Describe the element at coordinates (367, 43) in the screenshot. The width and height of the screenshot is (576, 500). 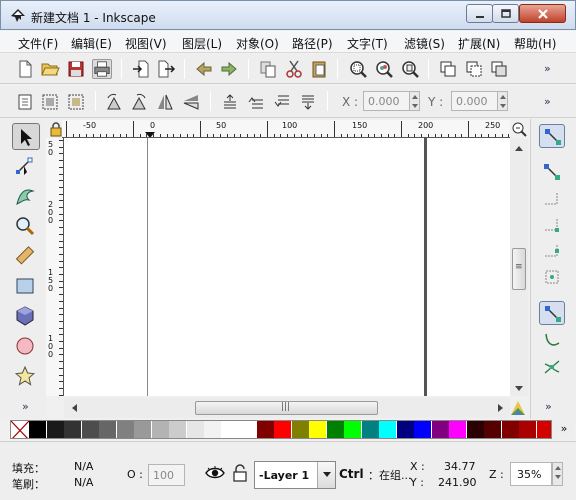
I see `menu-text: 文字(T)` at that location.